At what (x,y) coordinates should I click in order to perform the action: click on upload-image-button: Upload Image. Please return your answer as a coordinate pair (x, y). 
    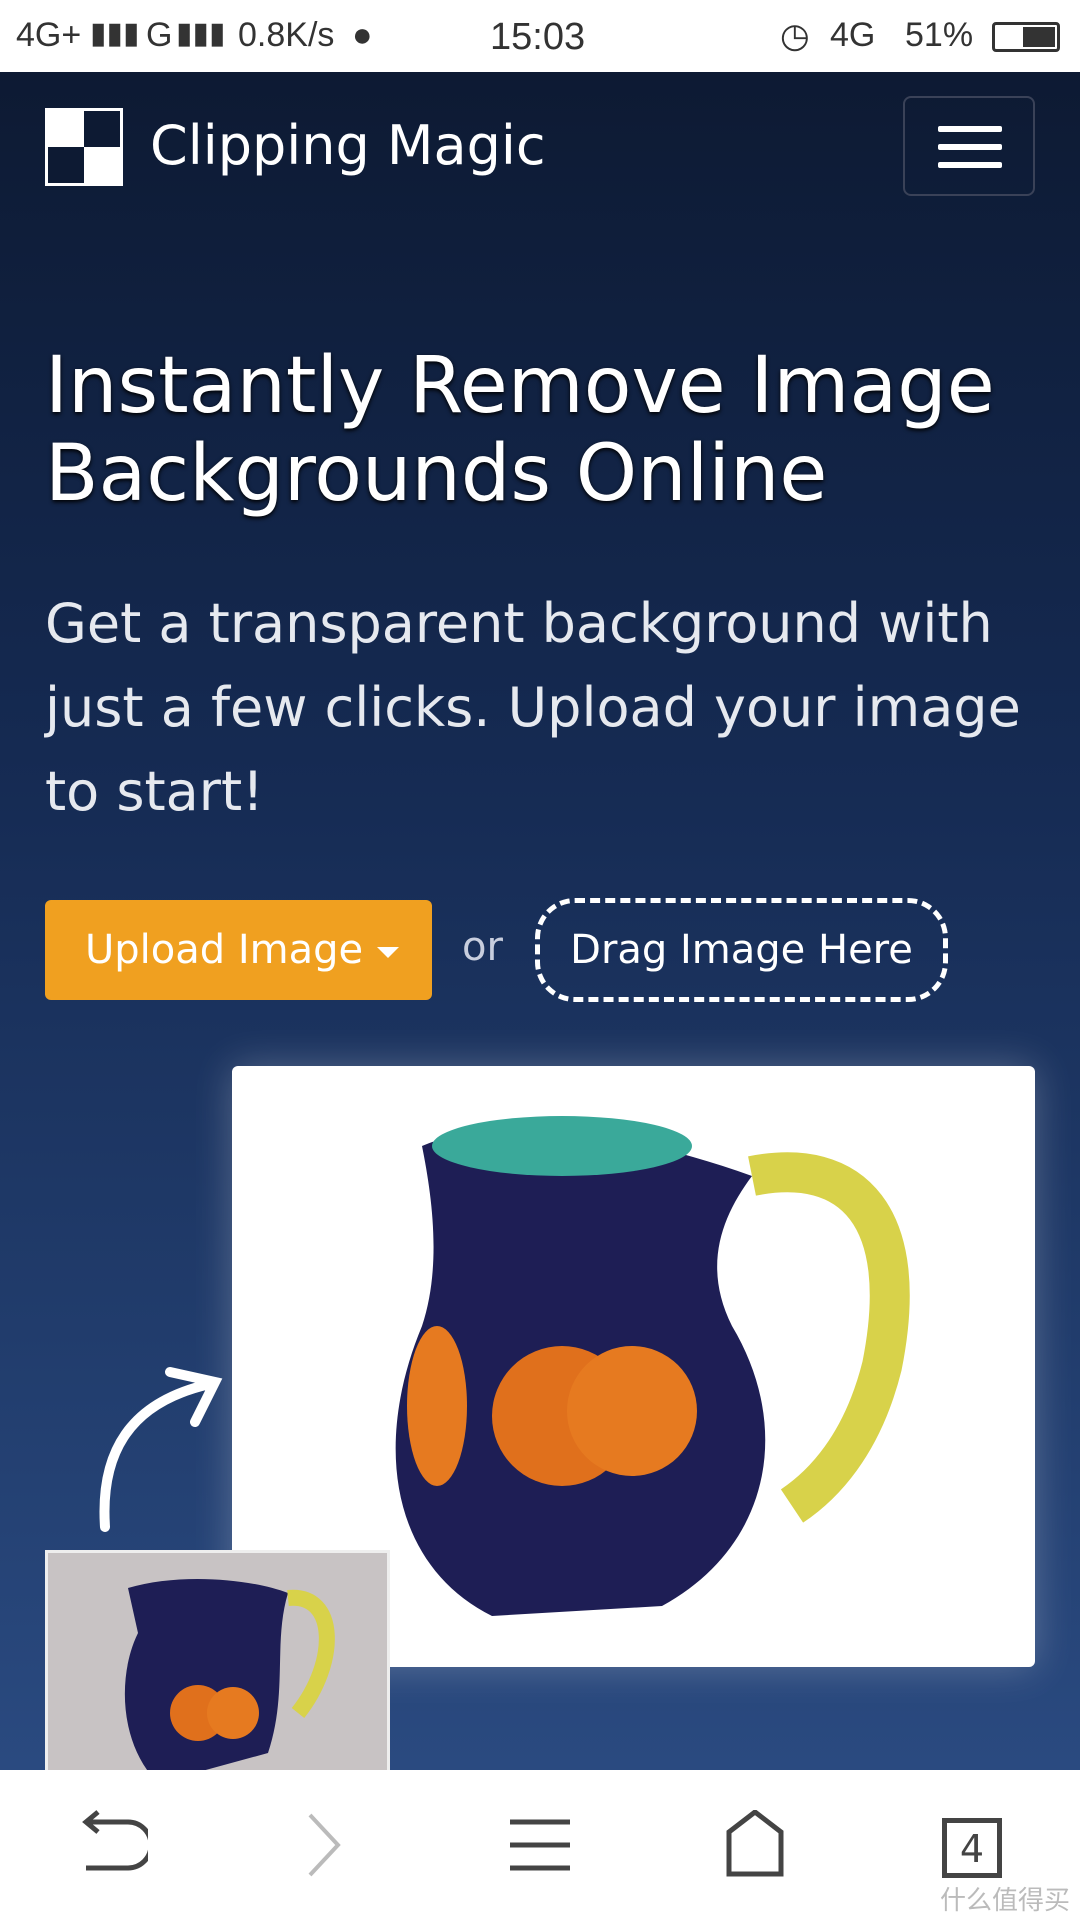
    Looking at the image, I should click on (238, 950).